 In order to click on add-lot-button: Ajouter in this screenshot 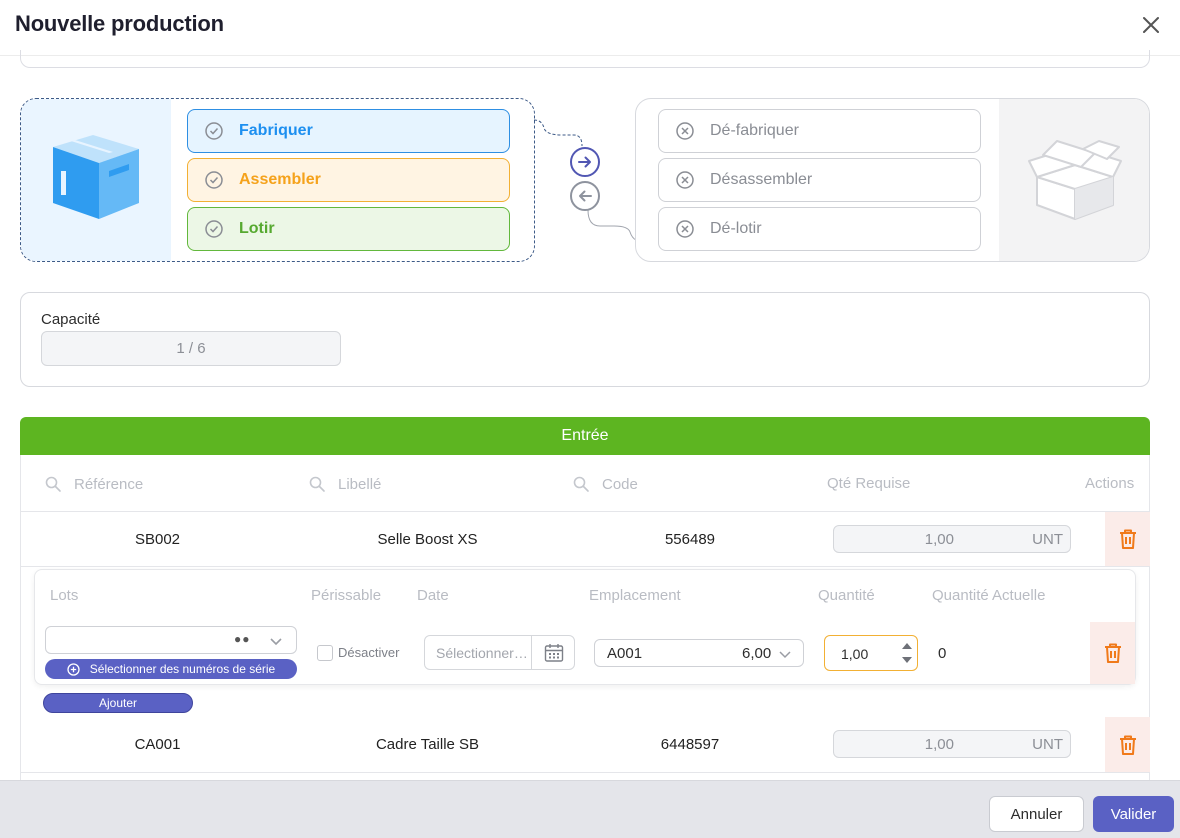, I will do `click(118, 703)`.